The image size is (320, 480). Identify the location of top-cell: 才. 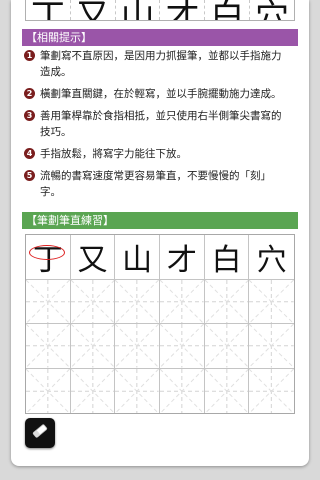
(181, 10).